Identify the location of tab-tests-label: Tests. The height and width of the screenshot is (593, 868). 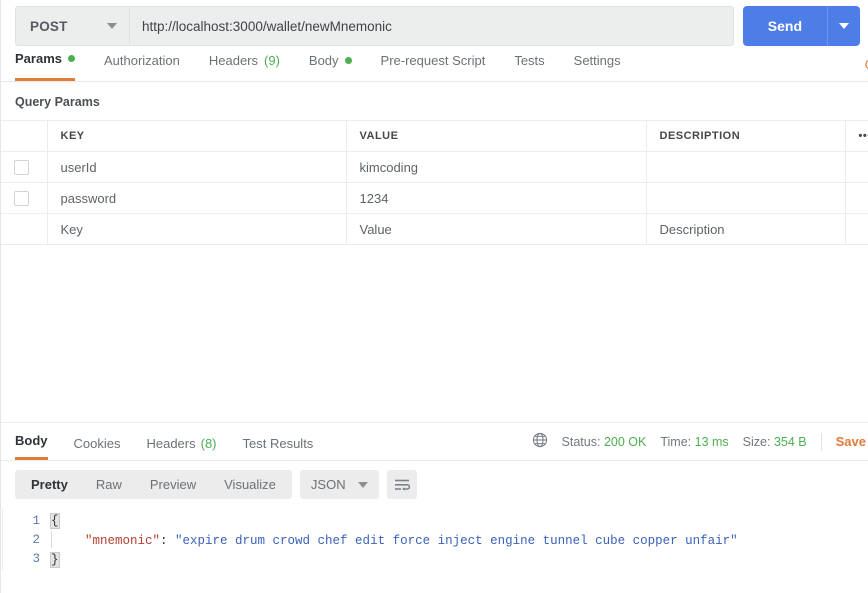
(529, 60).